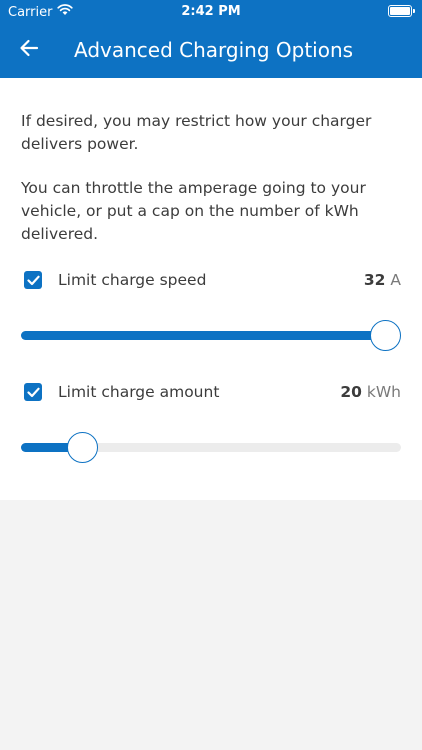 This screenshot has width=422, height=750. What do you see at coordinates (211, 447) in the screenshot?
I see `charge-amount-slider` at bounding box center [211, 447].